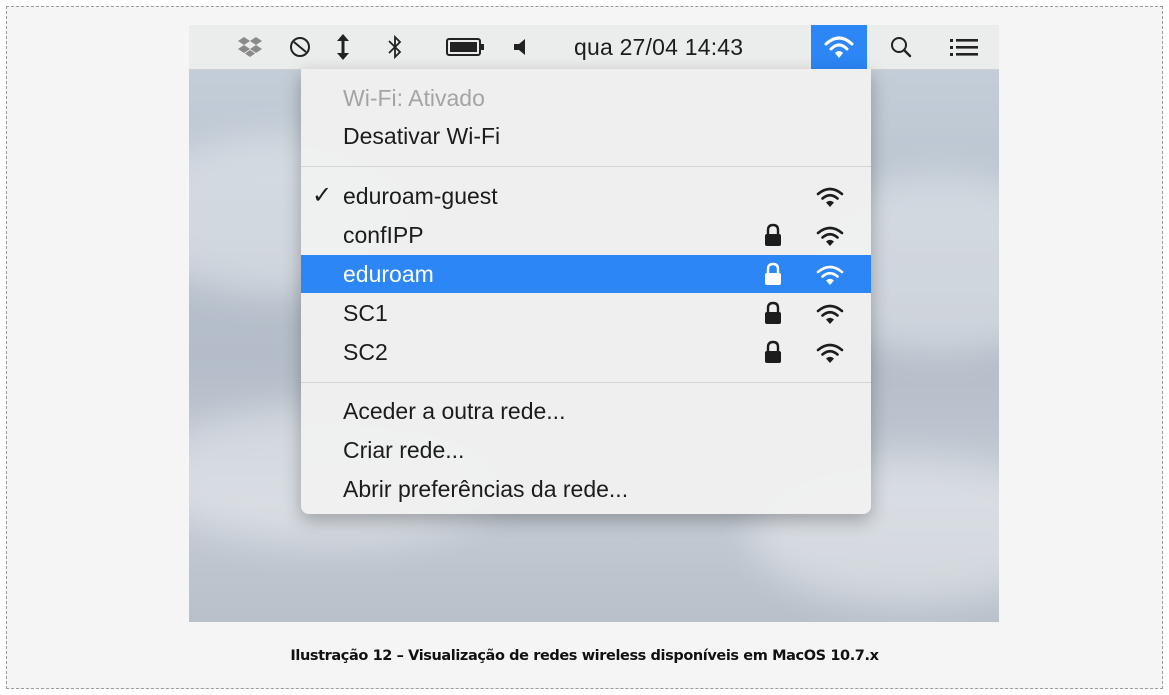 This screenshot has height=695, width=1169. I want to click on do-not-disturb-icon, so click(300, 47).